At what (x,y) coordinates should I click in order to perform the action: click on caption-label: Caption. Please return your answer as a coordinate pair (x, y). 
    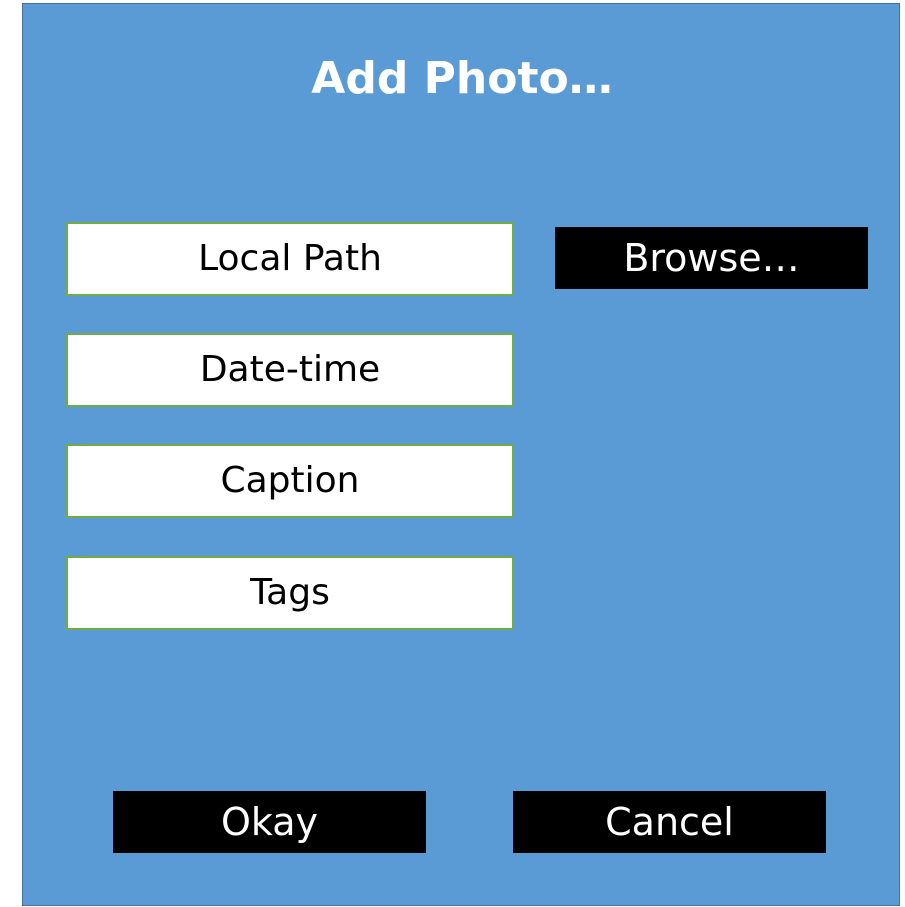
    Looking at the image, I should click on (290, 480).